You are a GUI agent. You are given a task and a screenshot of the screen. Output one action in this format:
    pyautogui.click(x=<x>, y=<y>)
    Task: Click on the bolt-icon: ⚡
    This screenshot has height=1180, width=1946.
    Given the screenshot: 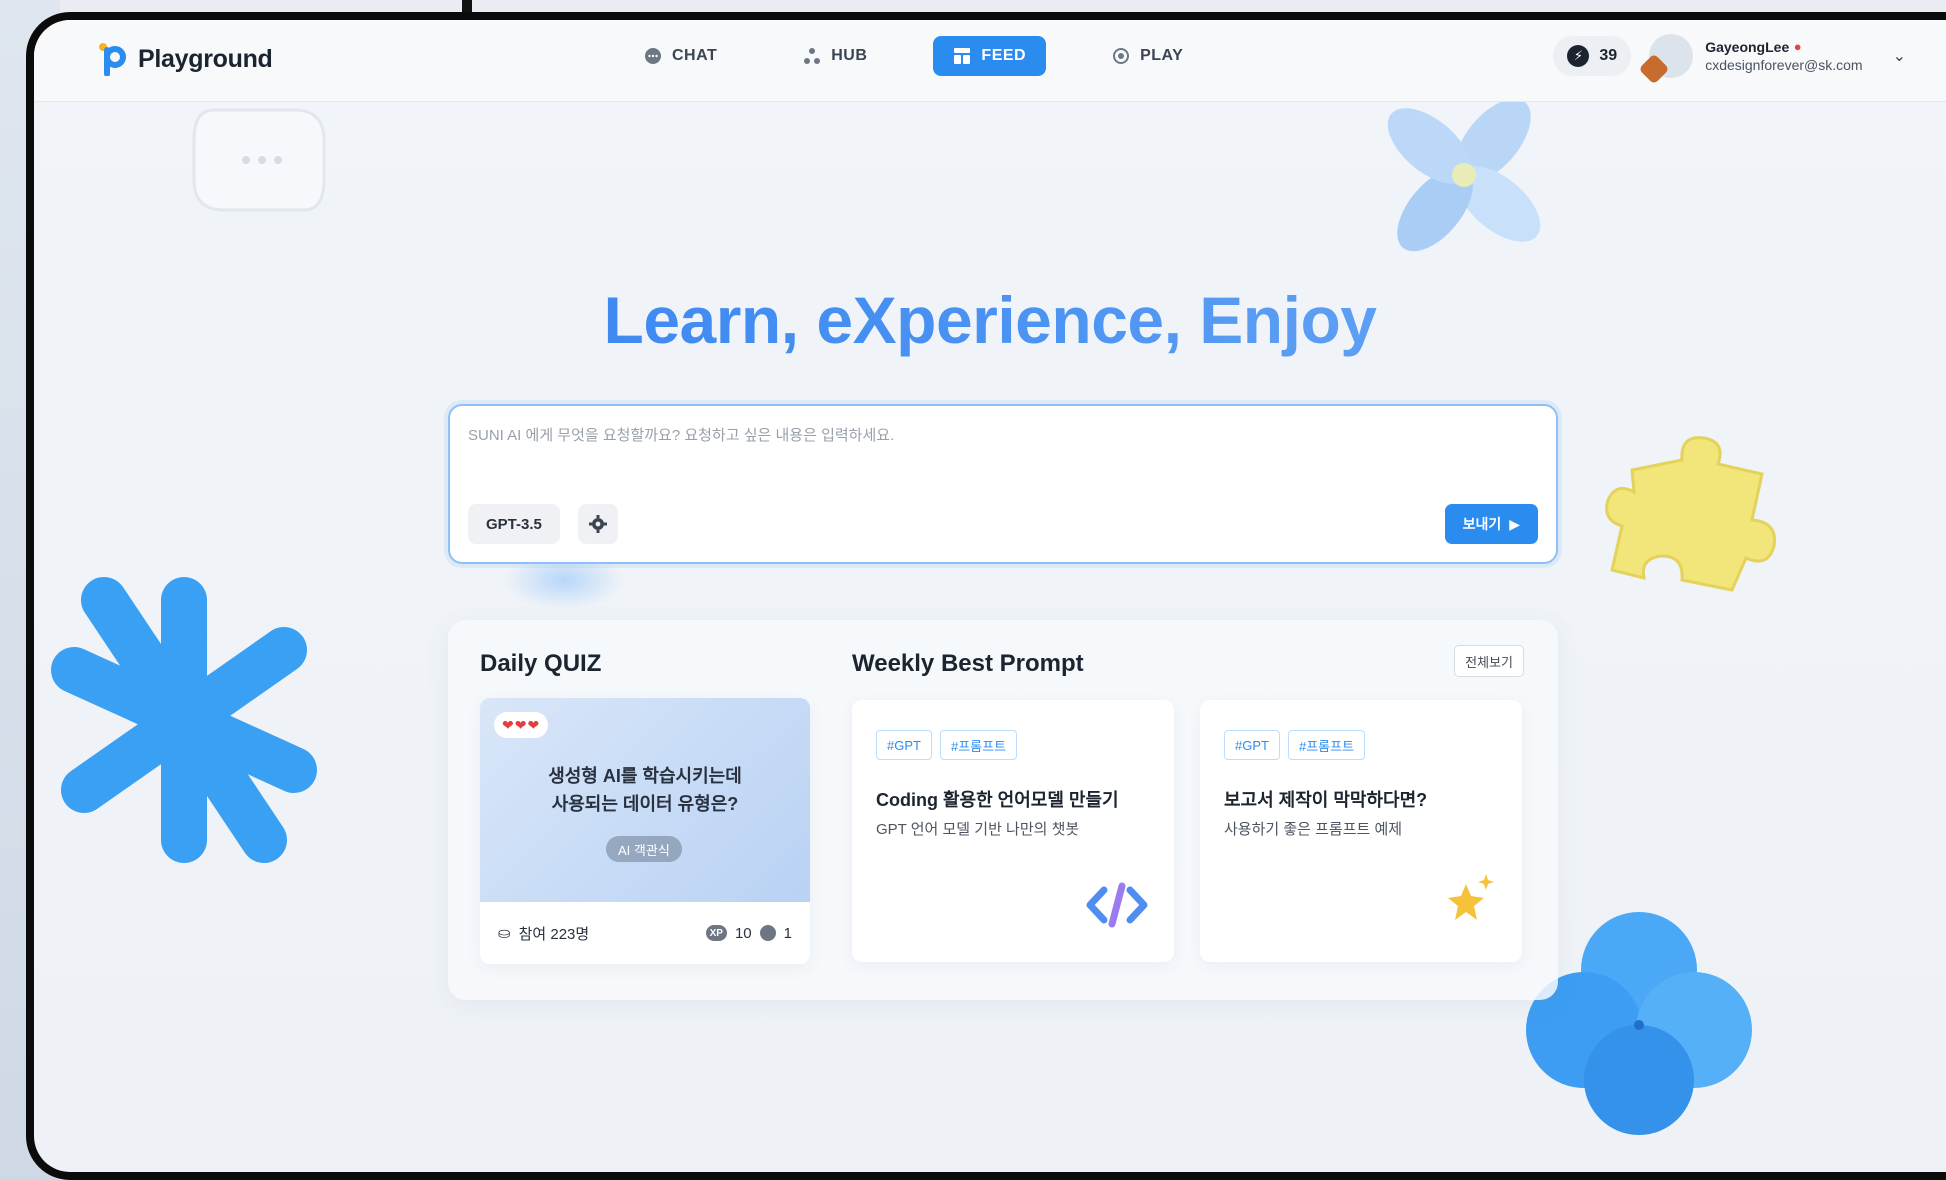 What is the action you would take?
    pyautogui.click(x=1578, y=56)
    